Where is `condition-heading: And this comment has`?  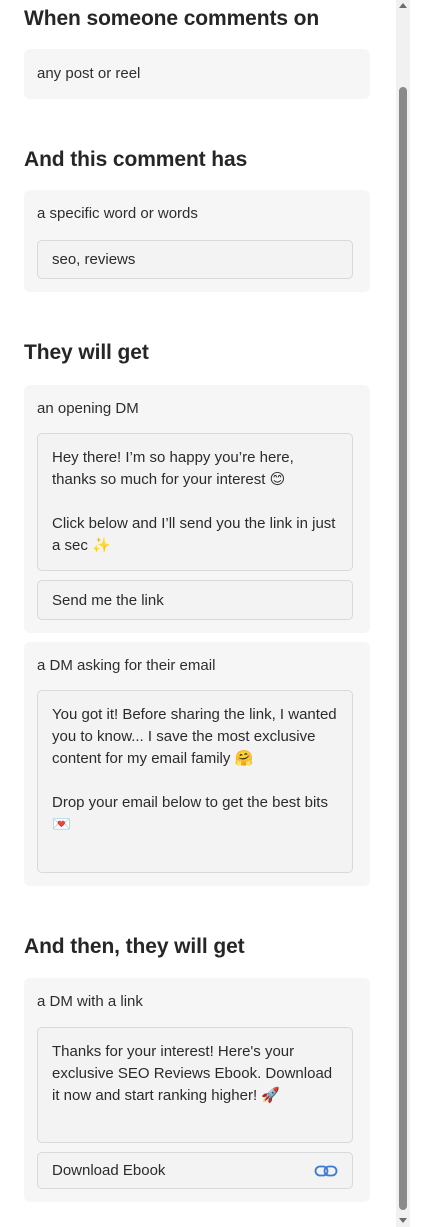 condition-heading: And this comment has is located at coordinates (136, 159).